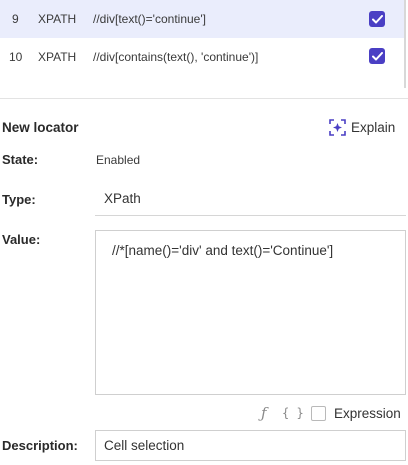  Describe the element at coordinates (15, 19) in the screenshot. I see `locator-index: 9` at that location.